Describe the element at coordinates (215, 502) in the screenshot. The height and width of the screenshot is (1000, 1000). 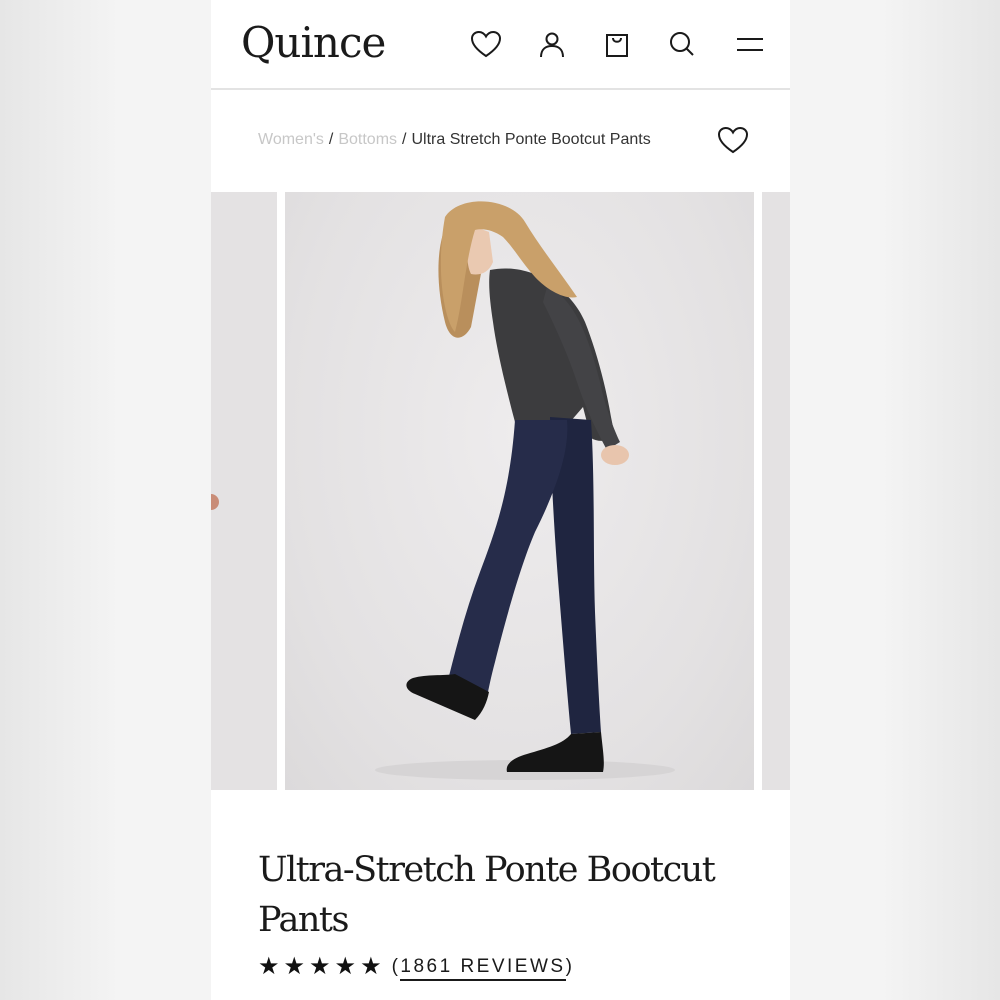
I see `partial-image-detail` at that location.